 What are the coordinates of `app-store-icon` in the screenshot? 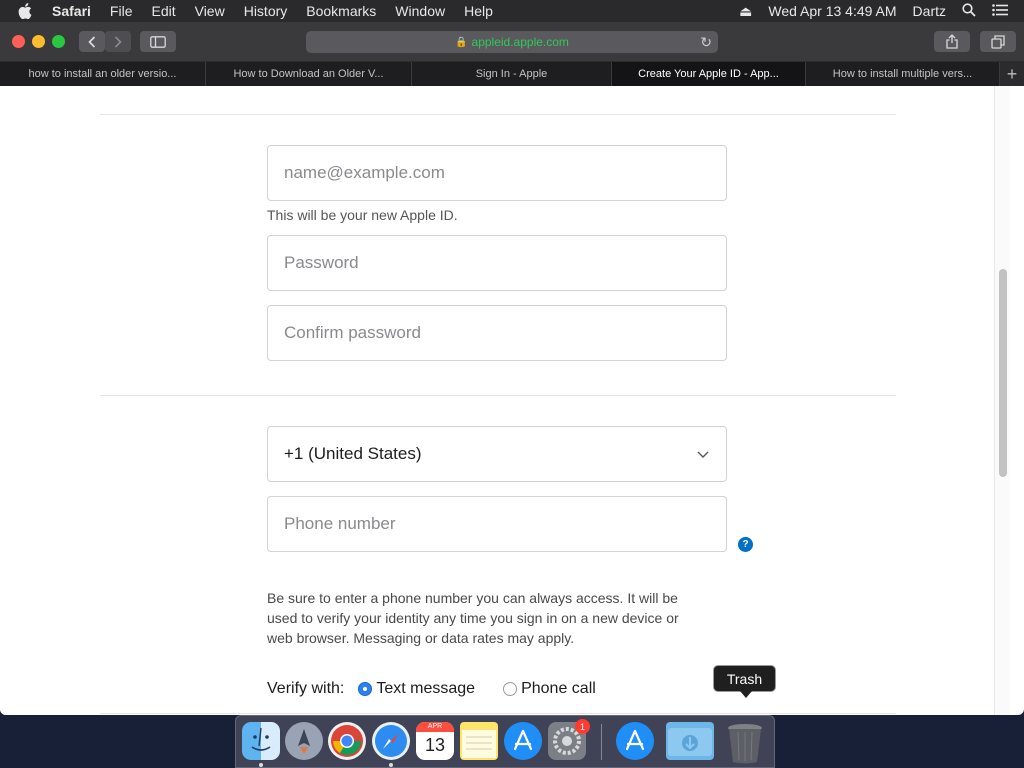 It's located at (523, 741).